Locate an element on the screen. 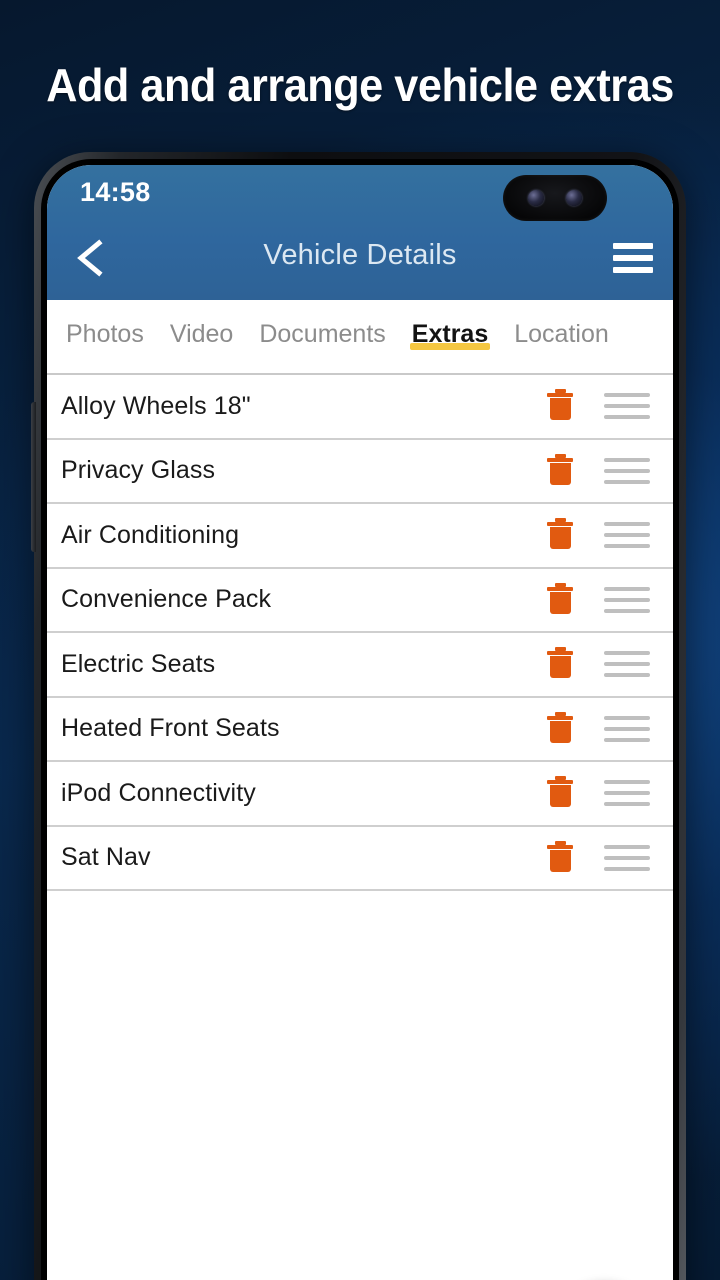 This screenshot has height=1280, width=720. table-row: Convenience Pack is located at coordinates (360, 600).